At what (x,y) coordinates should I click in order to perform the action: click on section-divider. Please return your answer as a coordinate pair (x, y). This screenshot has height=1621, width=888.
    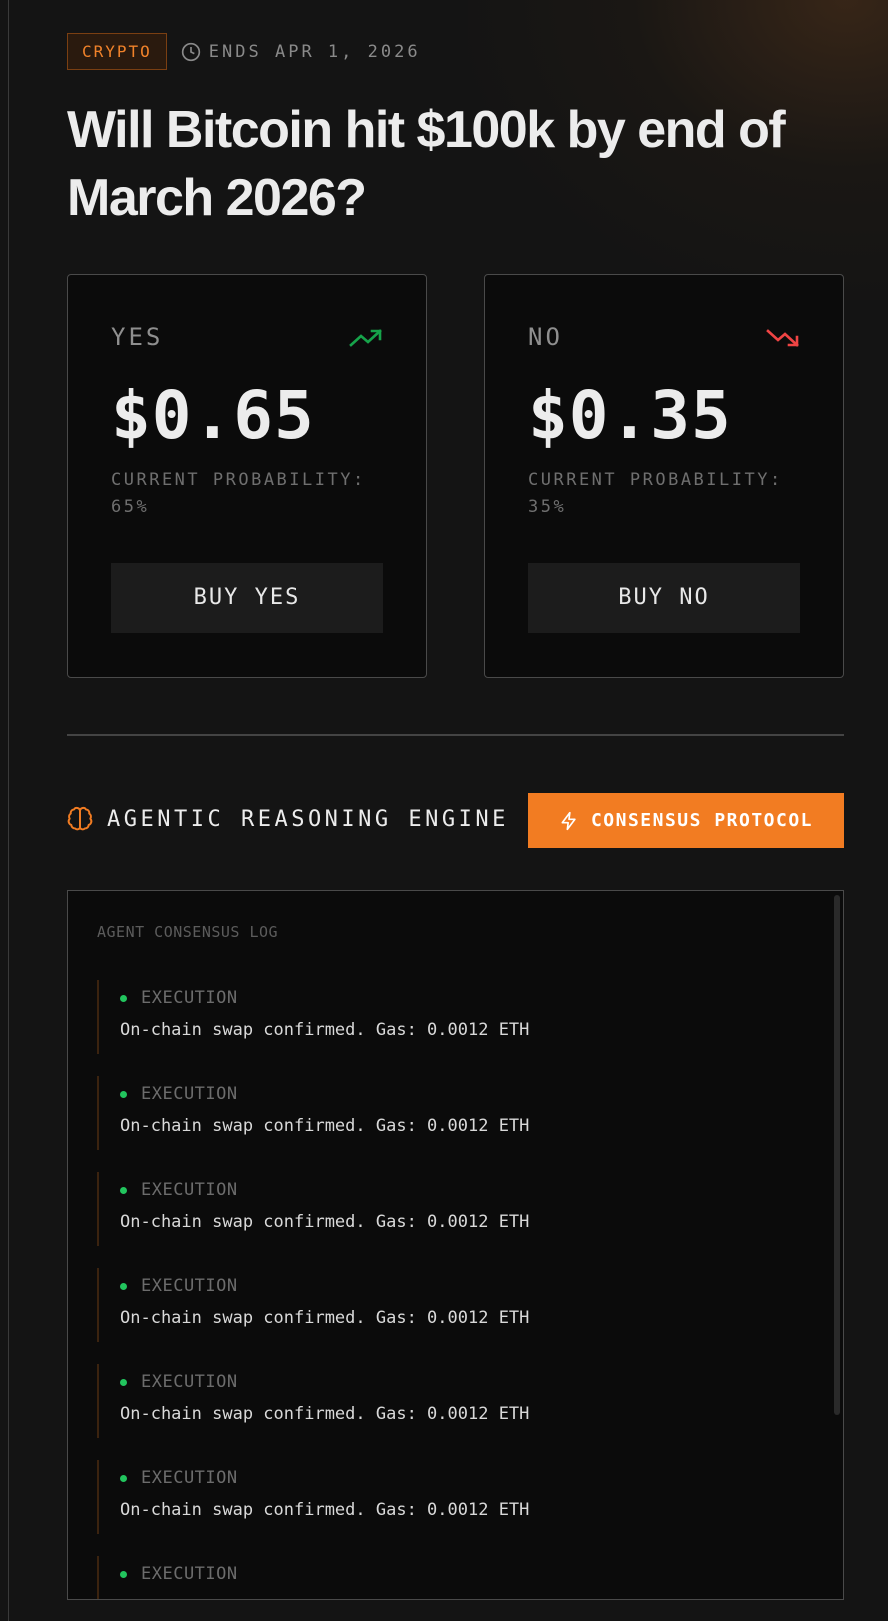
    Looking at the image, I should click on (455, 735).